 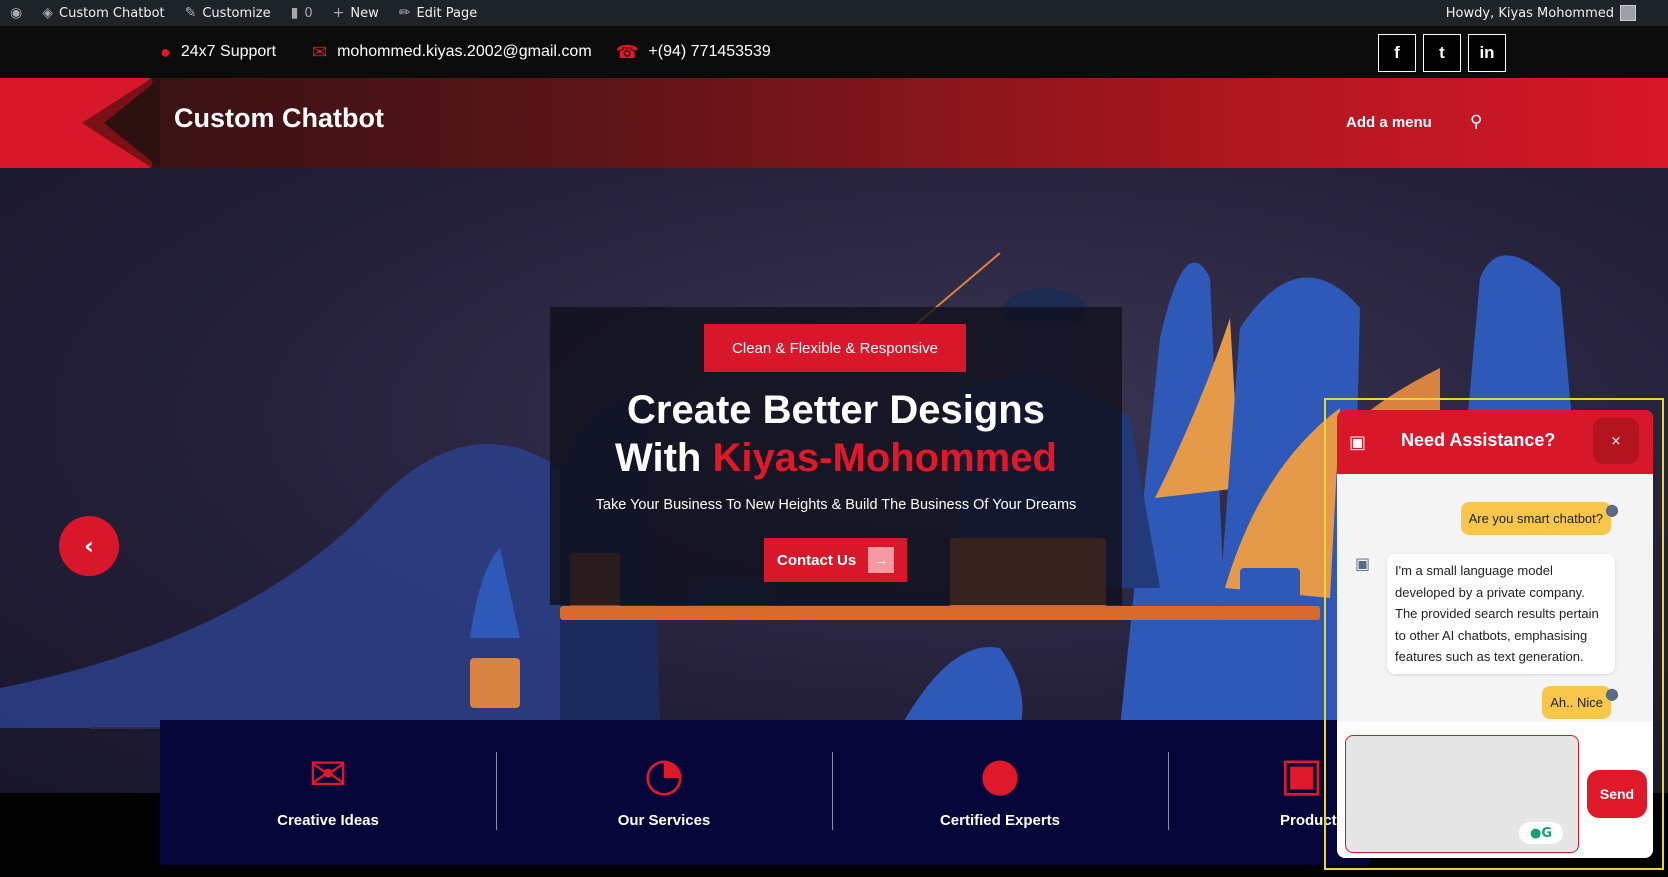 What do you see at coordinates (1476, 122) in the screenshot?
I see `search-icon: ⚲` at bounding box center [1476, 122].